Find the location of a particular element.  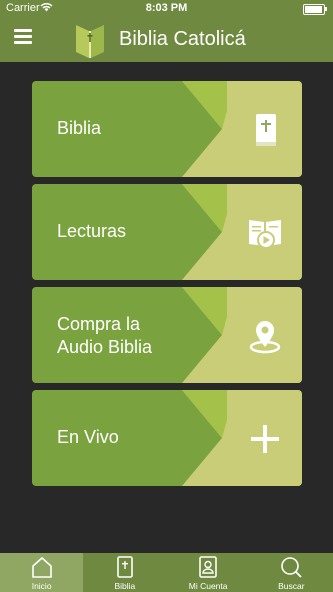

home-icon is located at coordinates (41, 567).